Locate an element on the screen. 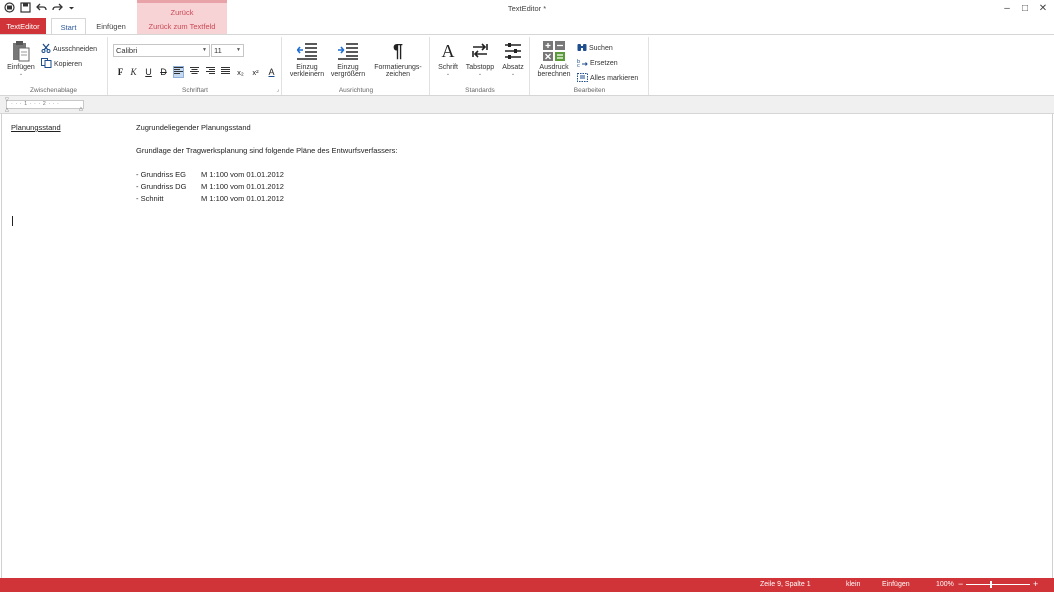 The image size is (1054, 592). decrease-indent-label-2: verkleinern is located at coordinates (307, 74).